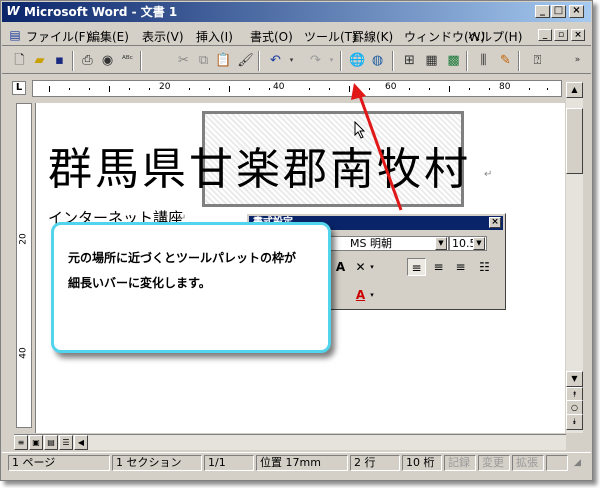 The image size is (600, 488). I want to click on hyperlink-icon: 🌐, so click(357, 60).